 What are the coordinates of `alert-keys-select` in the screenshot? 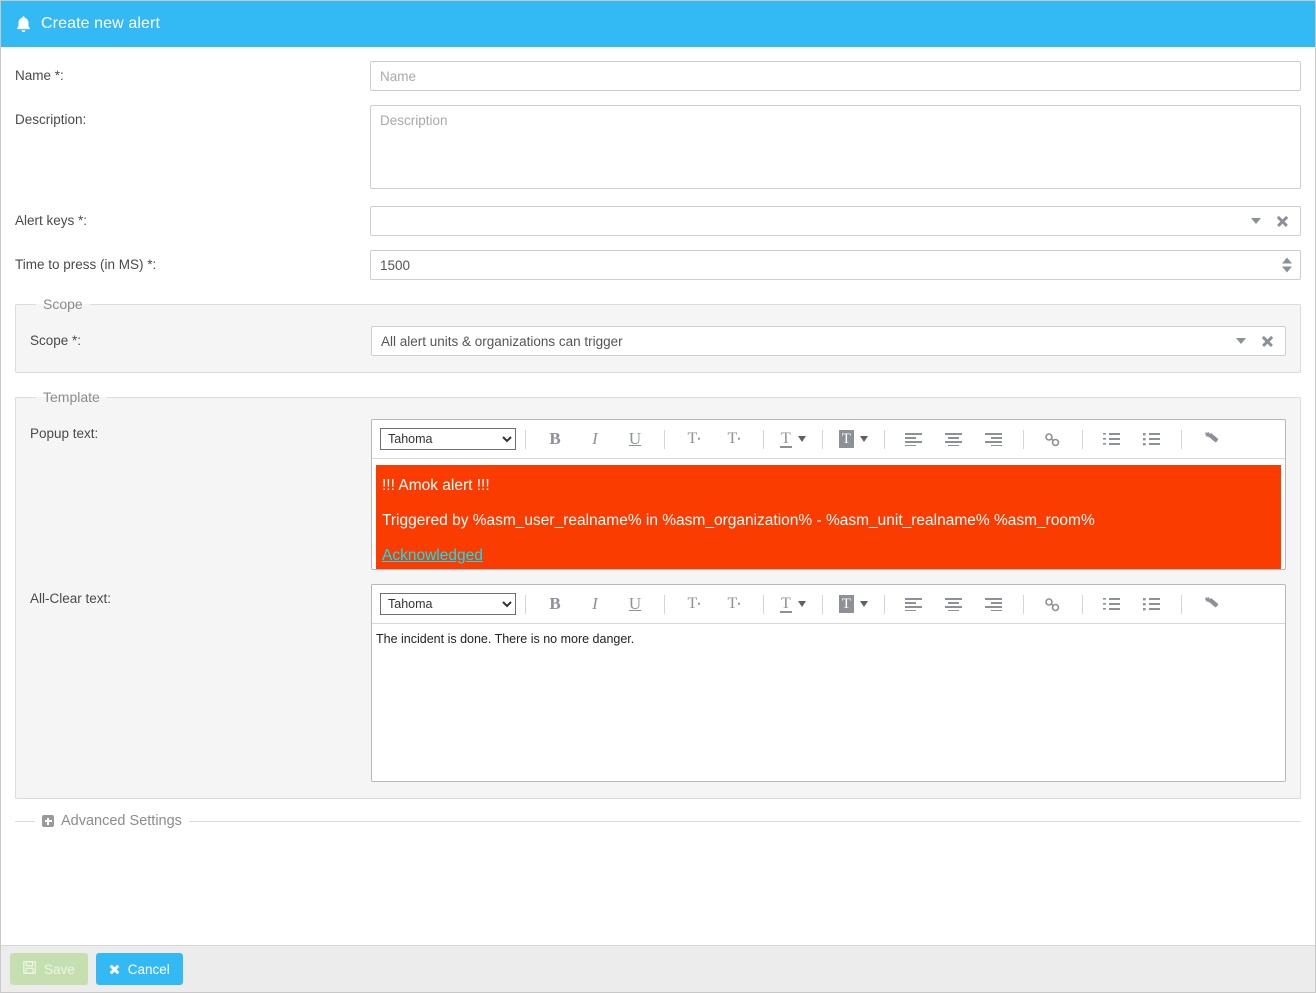 It's located at (835, 221).